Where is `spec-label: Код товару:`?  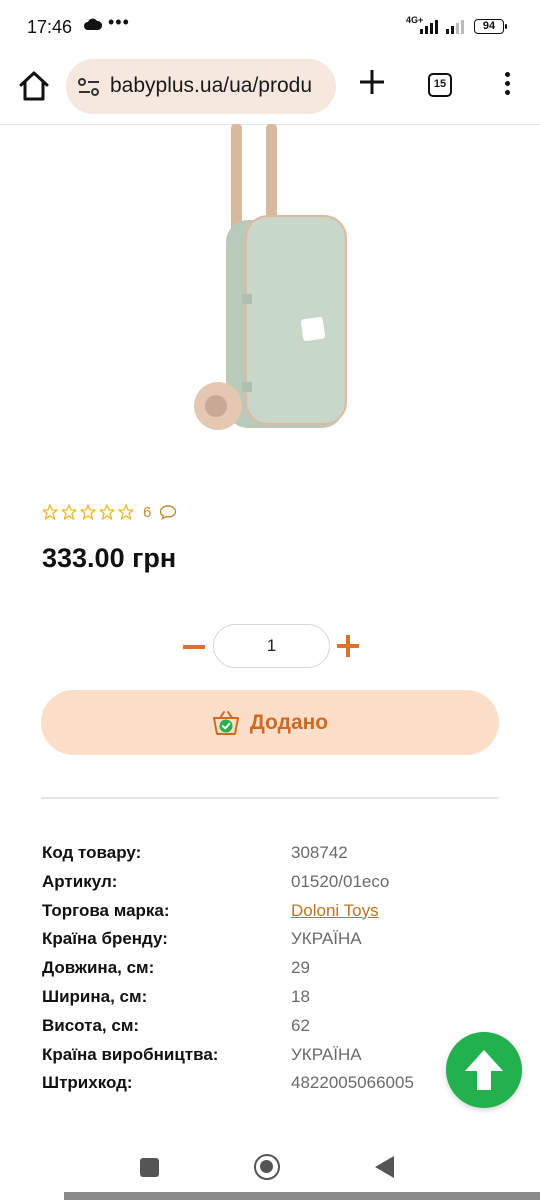
spec-label: Код товару: is located at coordinates (92, 852).